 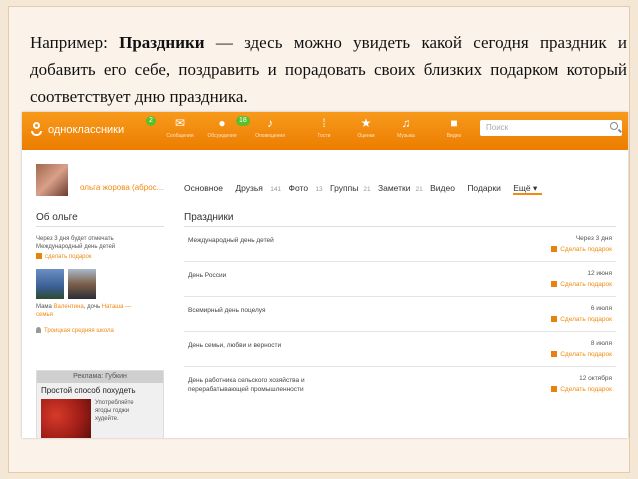 I want to click on tab-label: Основное, so click(x=203, y=188).